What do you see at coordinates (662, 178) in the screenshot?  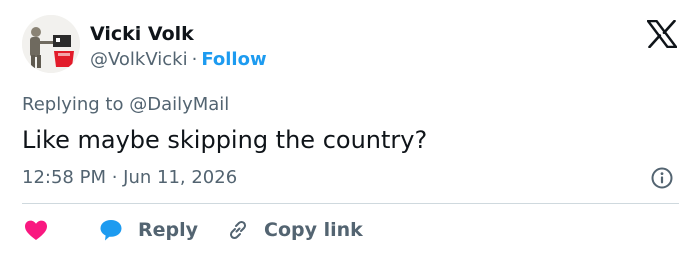 I see `info-icon` at bounding box center [662, 178].